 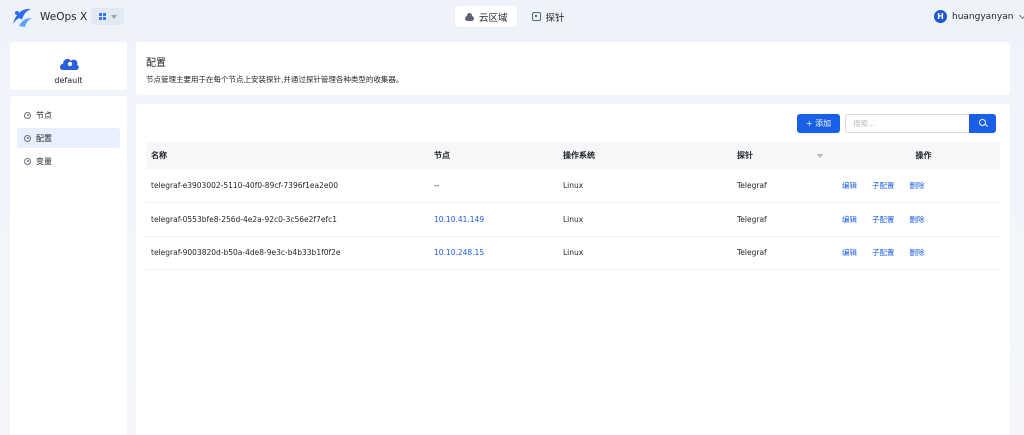 I want to click on probe-icon, so click(x=536, y=16).